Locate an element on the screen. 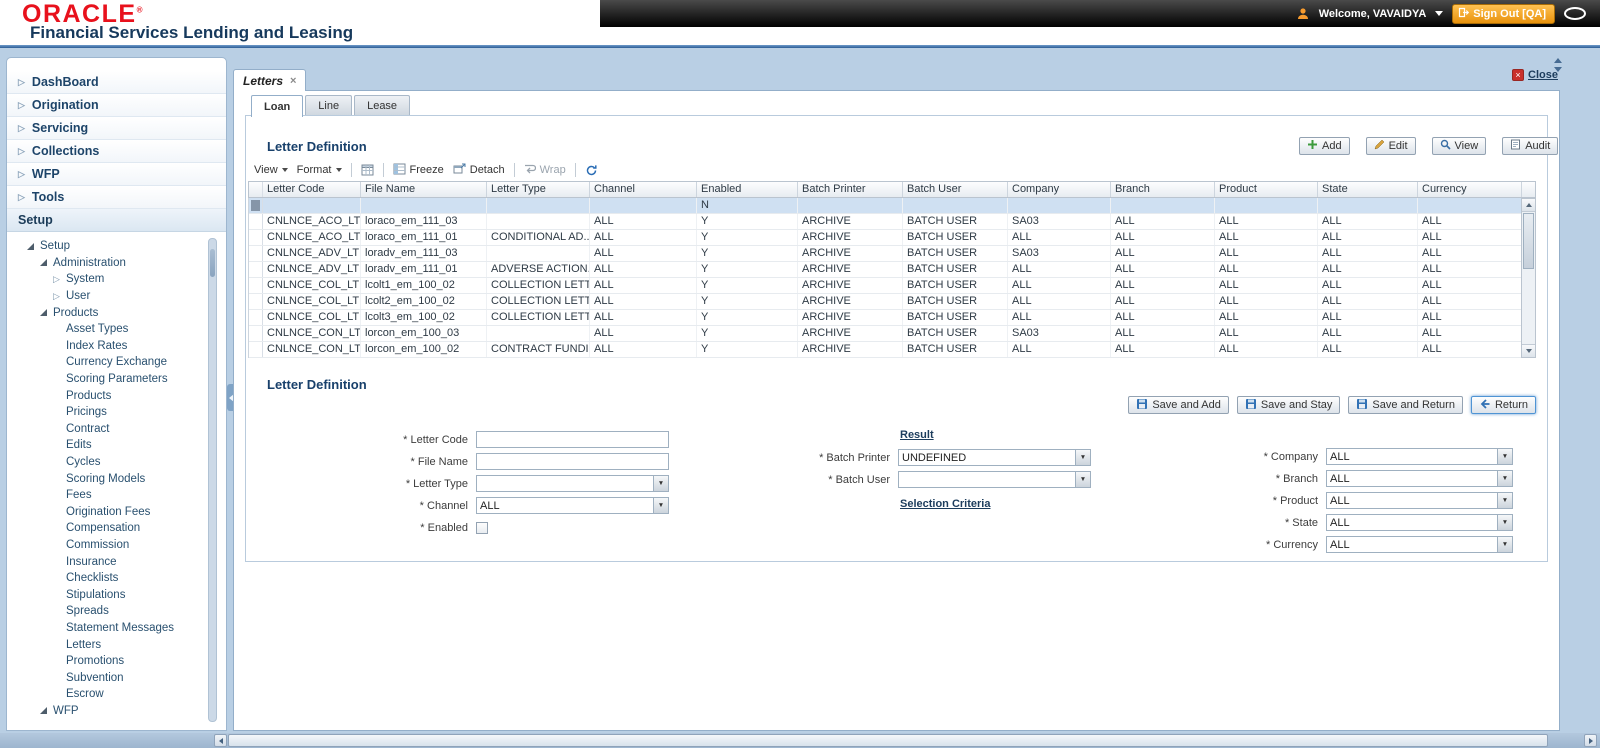 This screenshot has height=748, width=1600. column-header-company: Company is located at coordinates (1059, 189).